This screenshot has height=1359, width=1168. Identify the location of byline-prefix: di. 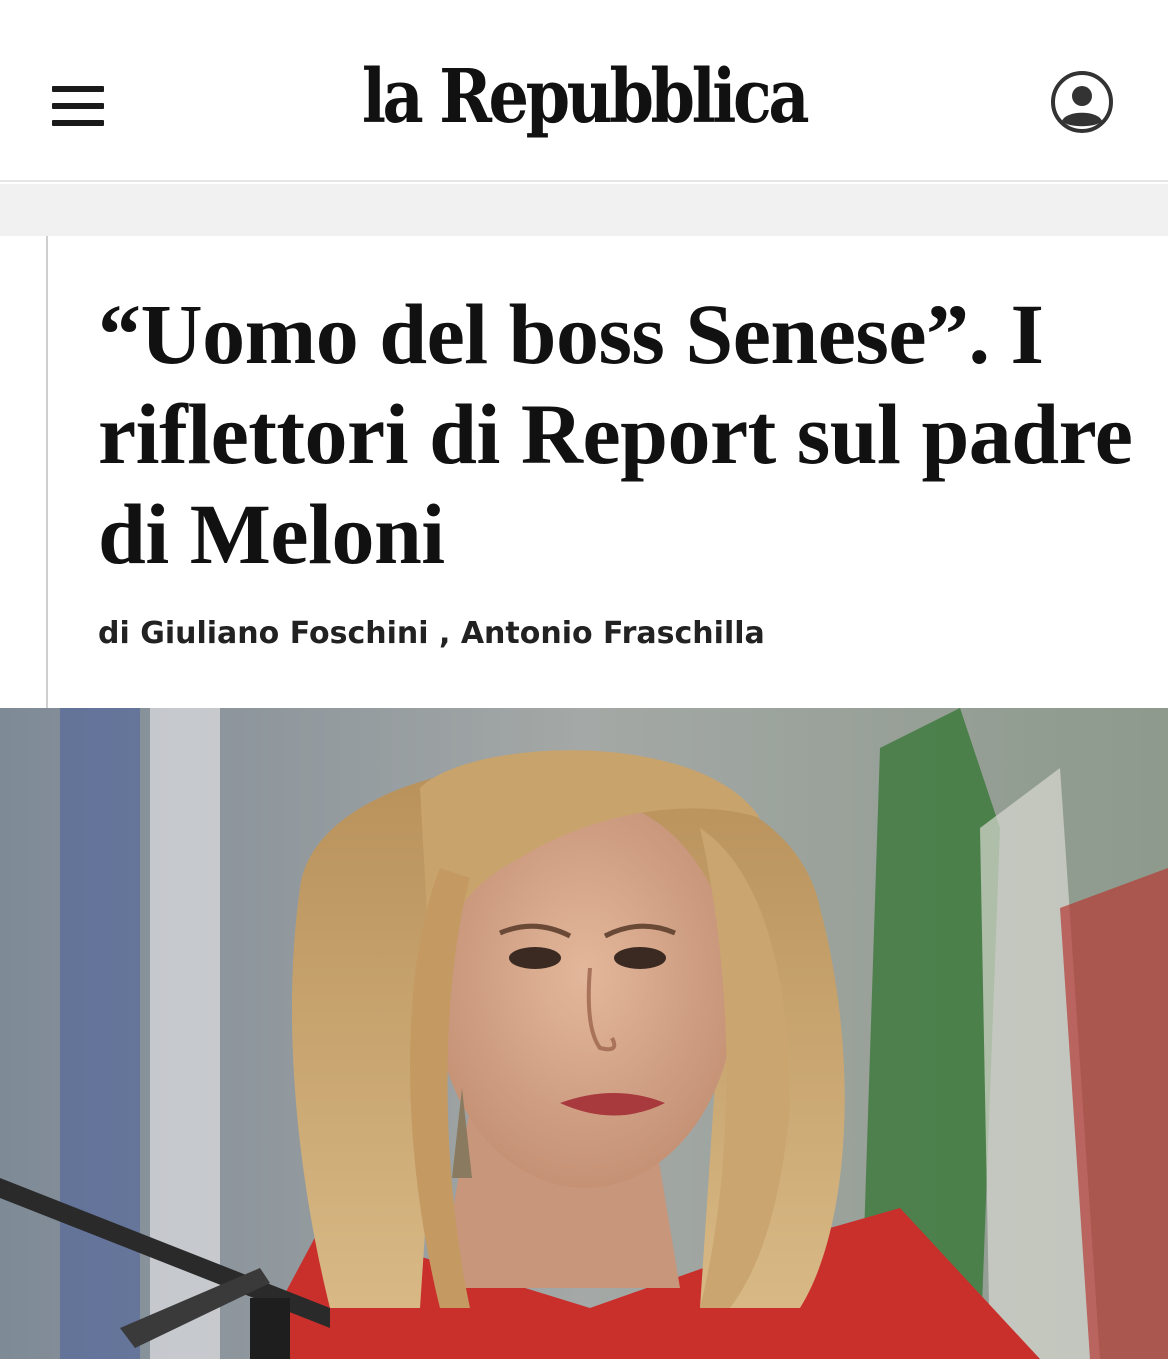
(114, 633).